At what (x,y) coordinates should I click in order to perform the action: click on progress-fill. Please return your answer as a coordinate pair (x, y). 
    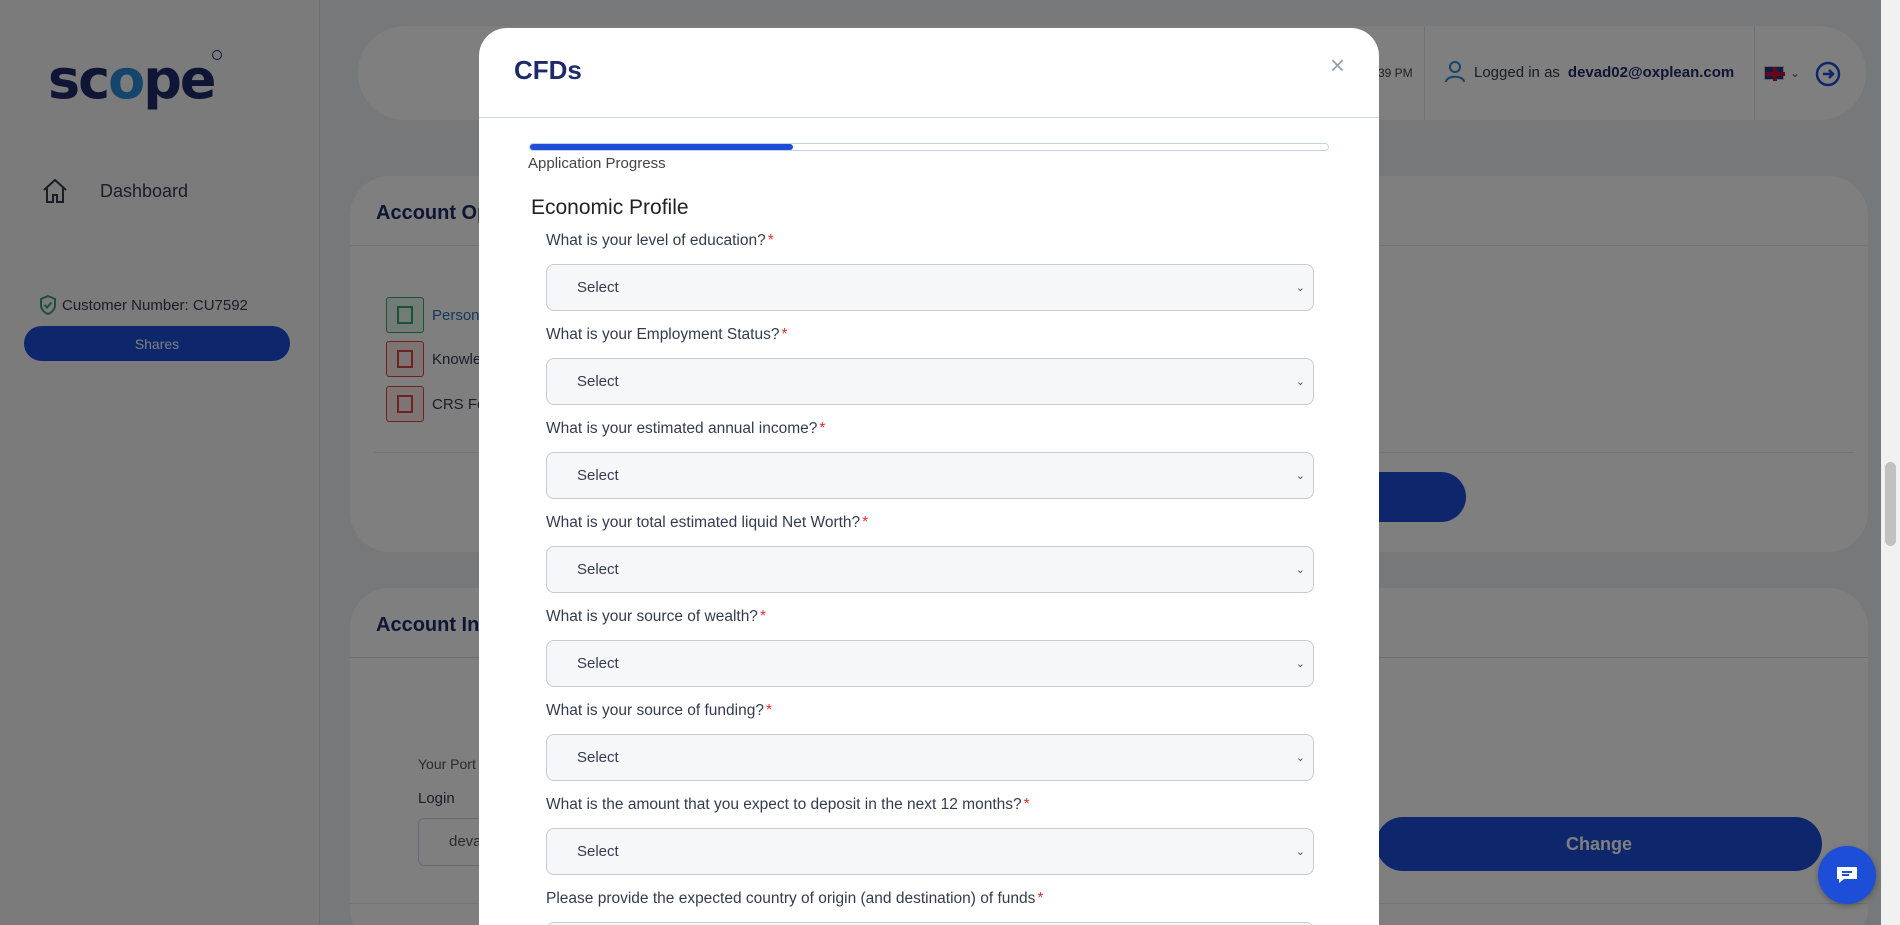
    Looking at the image, I should click on (662, 147).